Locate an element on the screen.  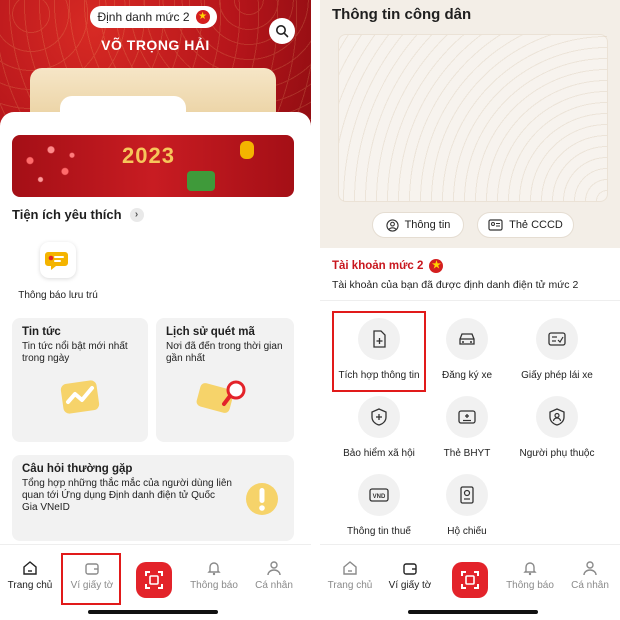
news-desc: Tin tức nổi bật mới nhất trong ngày is located at coordinates (75, 352).